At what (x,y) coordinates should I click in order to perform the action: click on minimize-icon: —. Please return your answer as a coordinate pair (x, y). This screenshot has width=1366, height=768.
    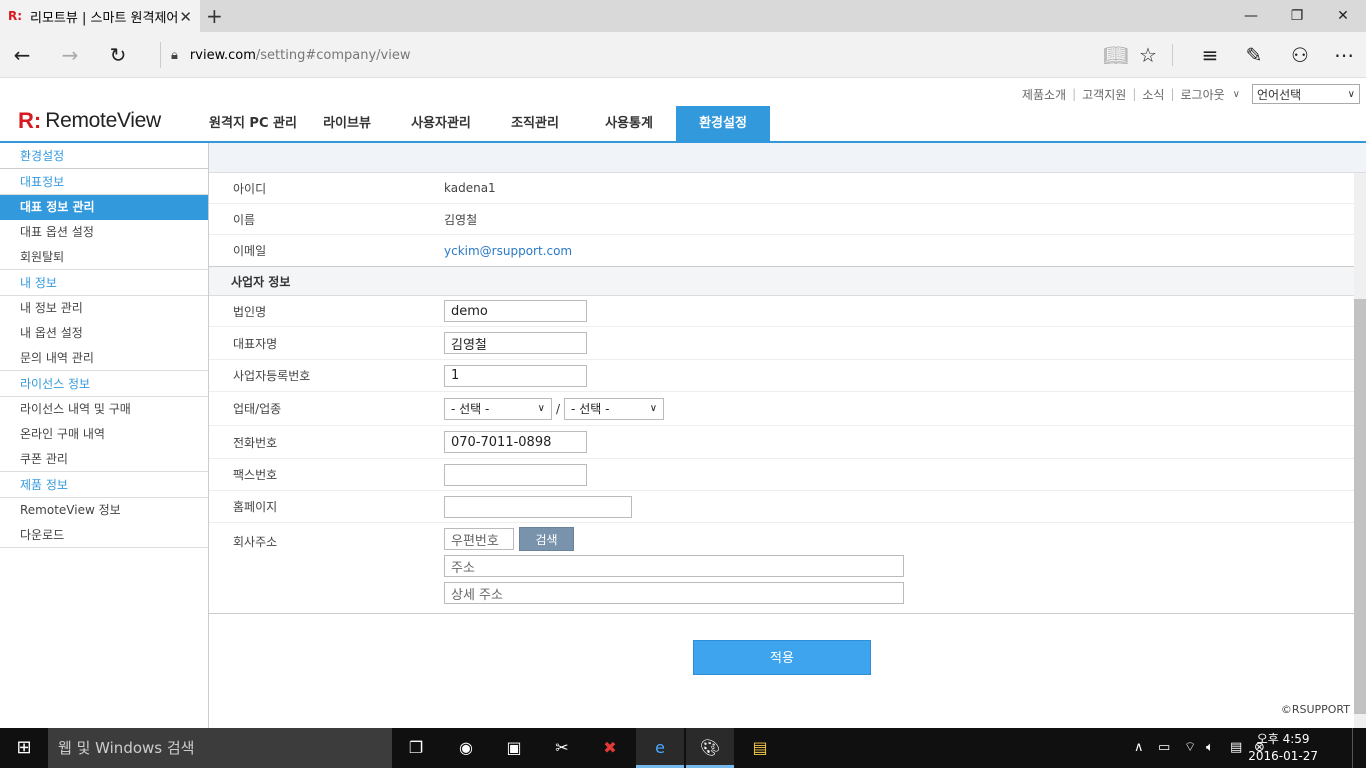
    Looking at the image, I should click on (1251, 16).